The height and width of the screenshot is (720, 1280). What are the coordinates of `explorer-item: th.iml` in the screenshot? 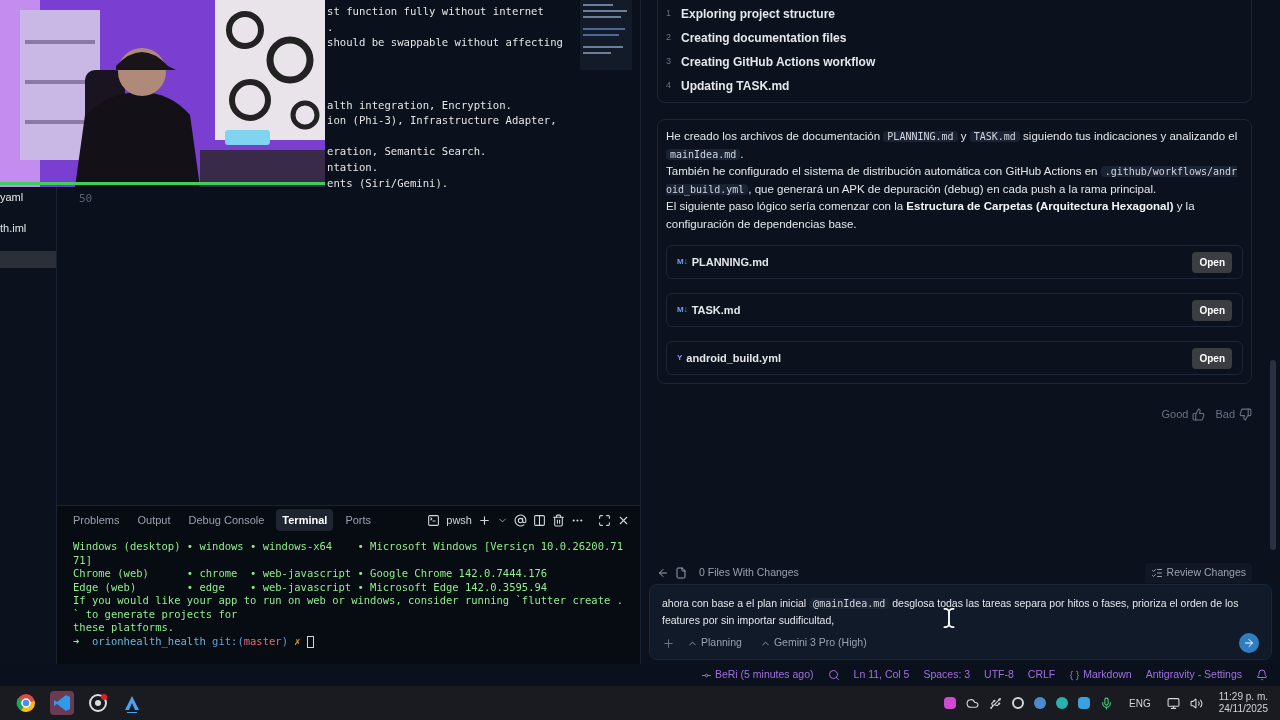 It's located at (28, 228).